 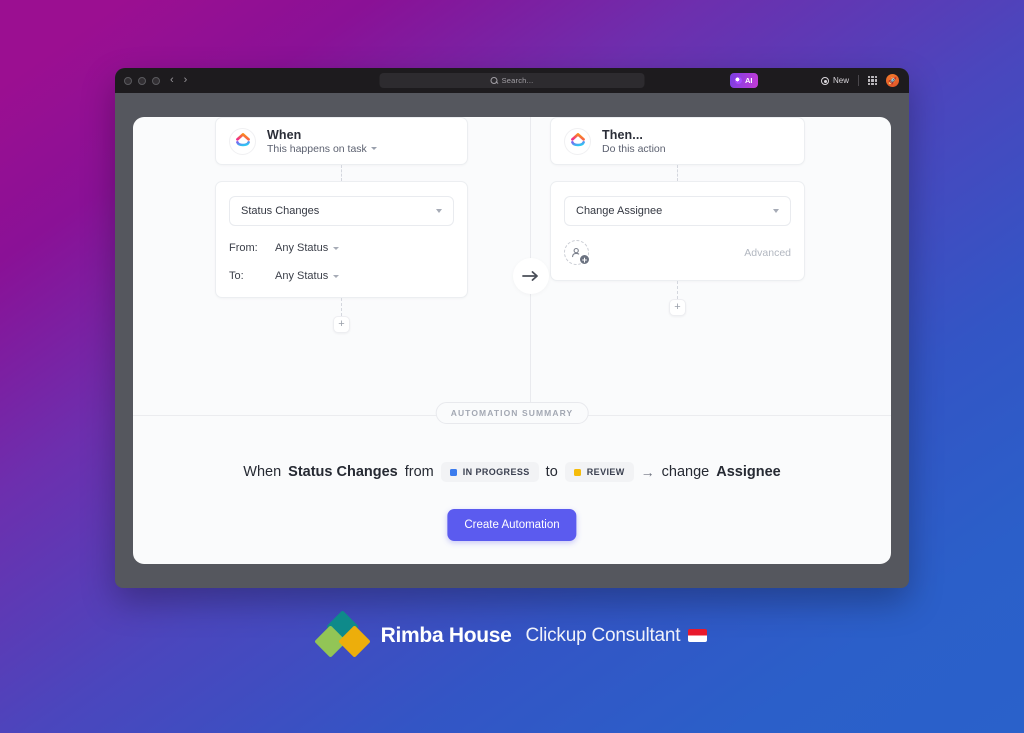 I want to click on arrow-right-icon: →, so click(x=647, y=472).